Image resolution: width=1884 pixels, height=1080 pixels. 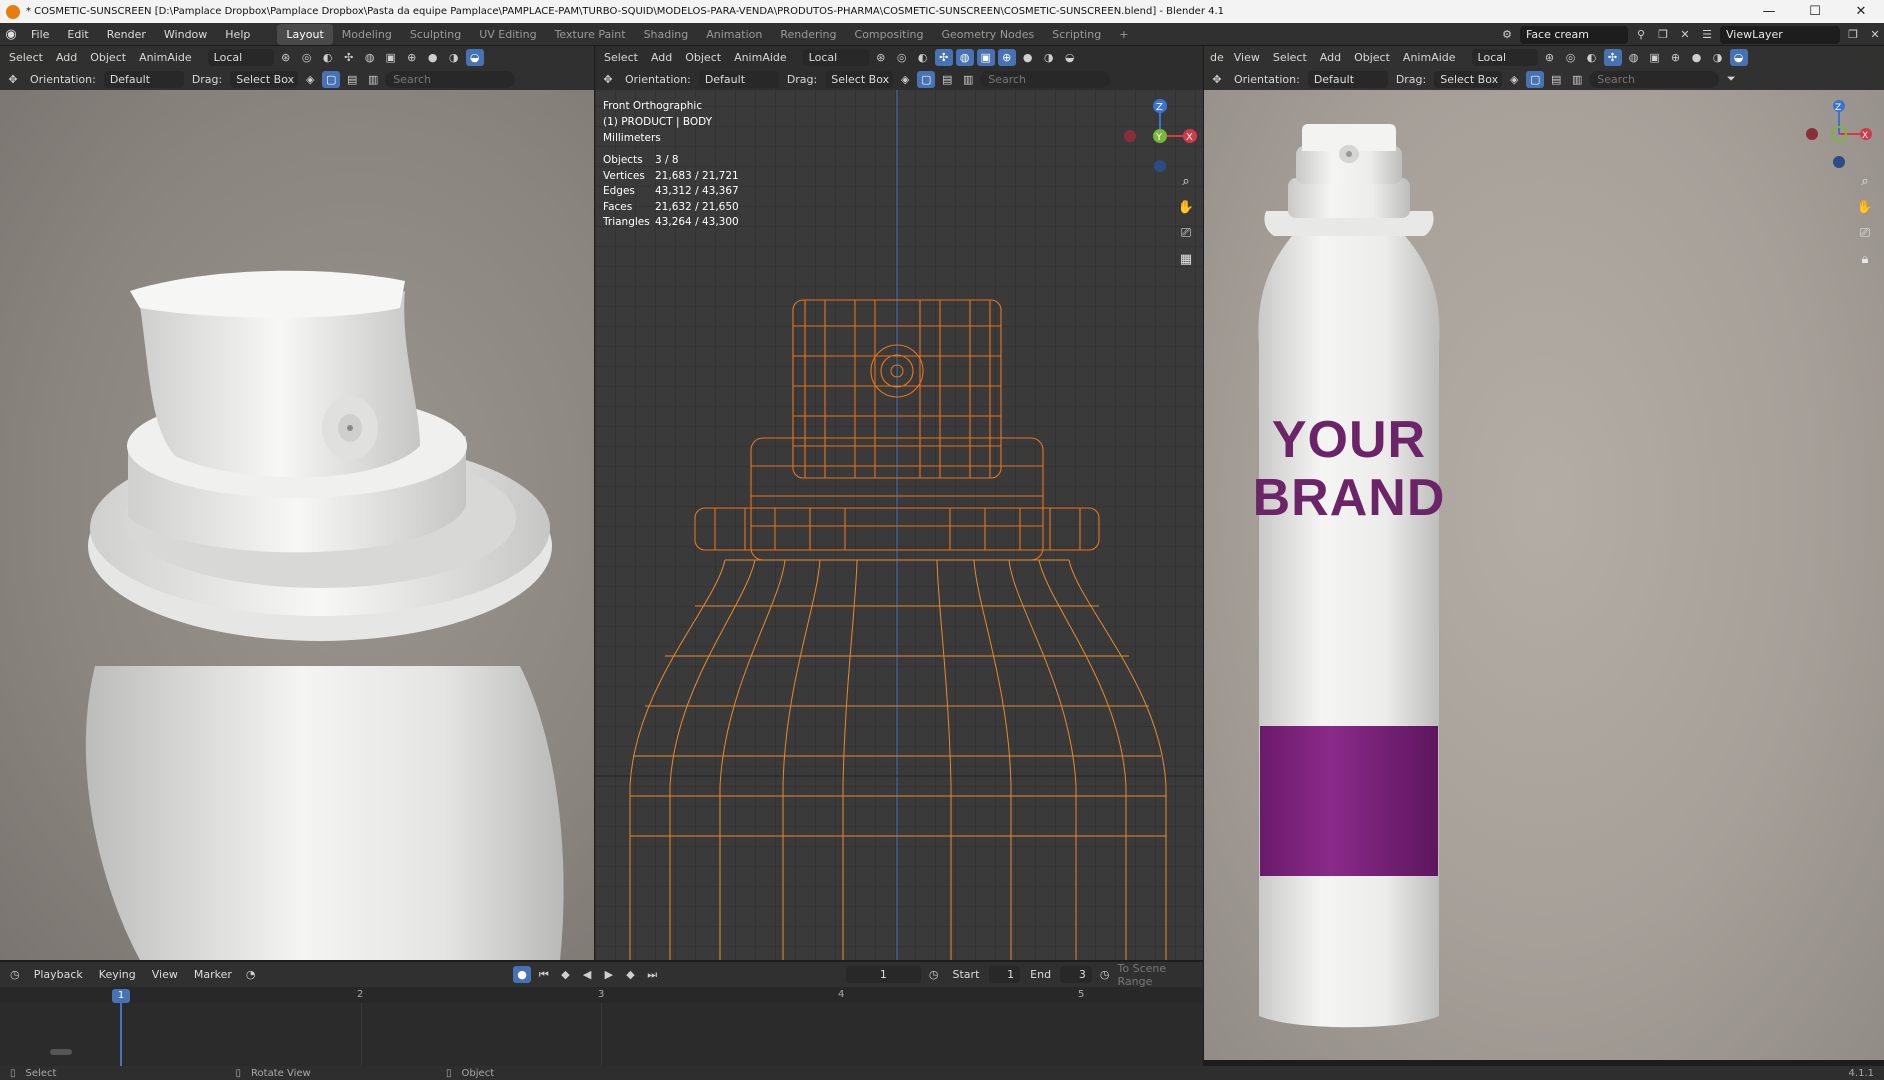 What do you see at coordinates (1006, 57) in the screenshot?
I see `center-wireframe-shading-icon: ⊕` at bounding box center [1006, 57].